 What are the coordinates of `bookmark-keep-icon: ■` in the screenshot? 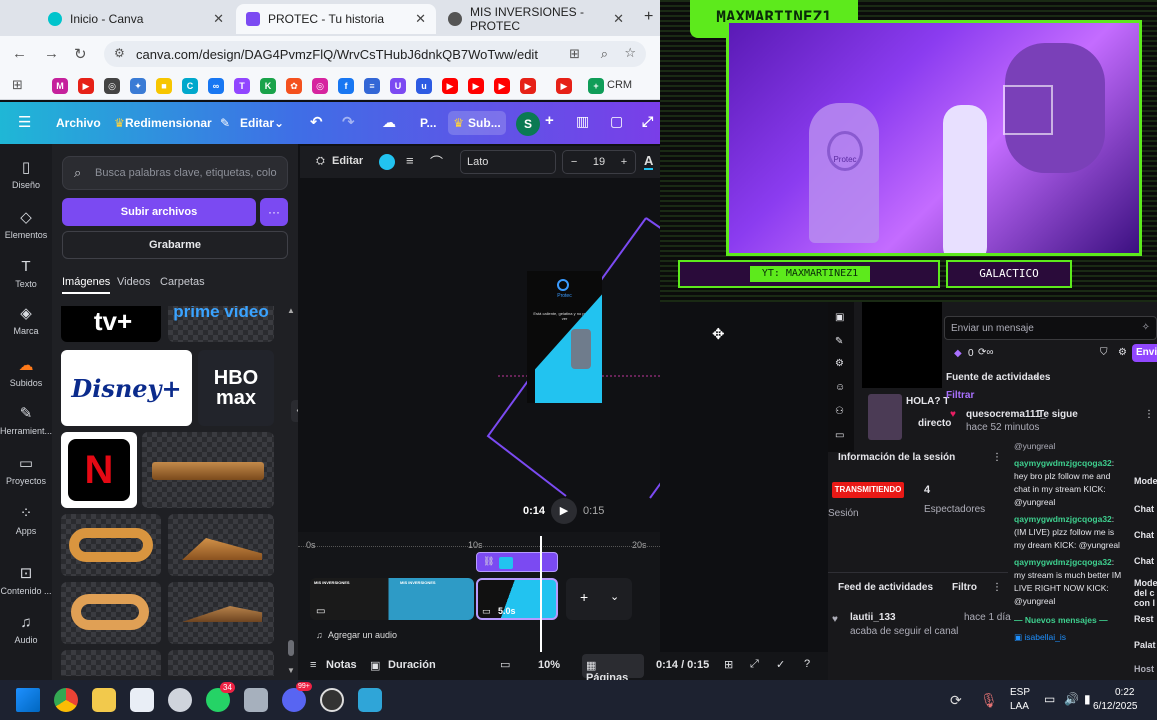 It's located at (164, 86).